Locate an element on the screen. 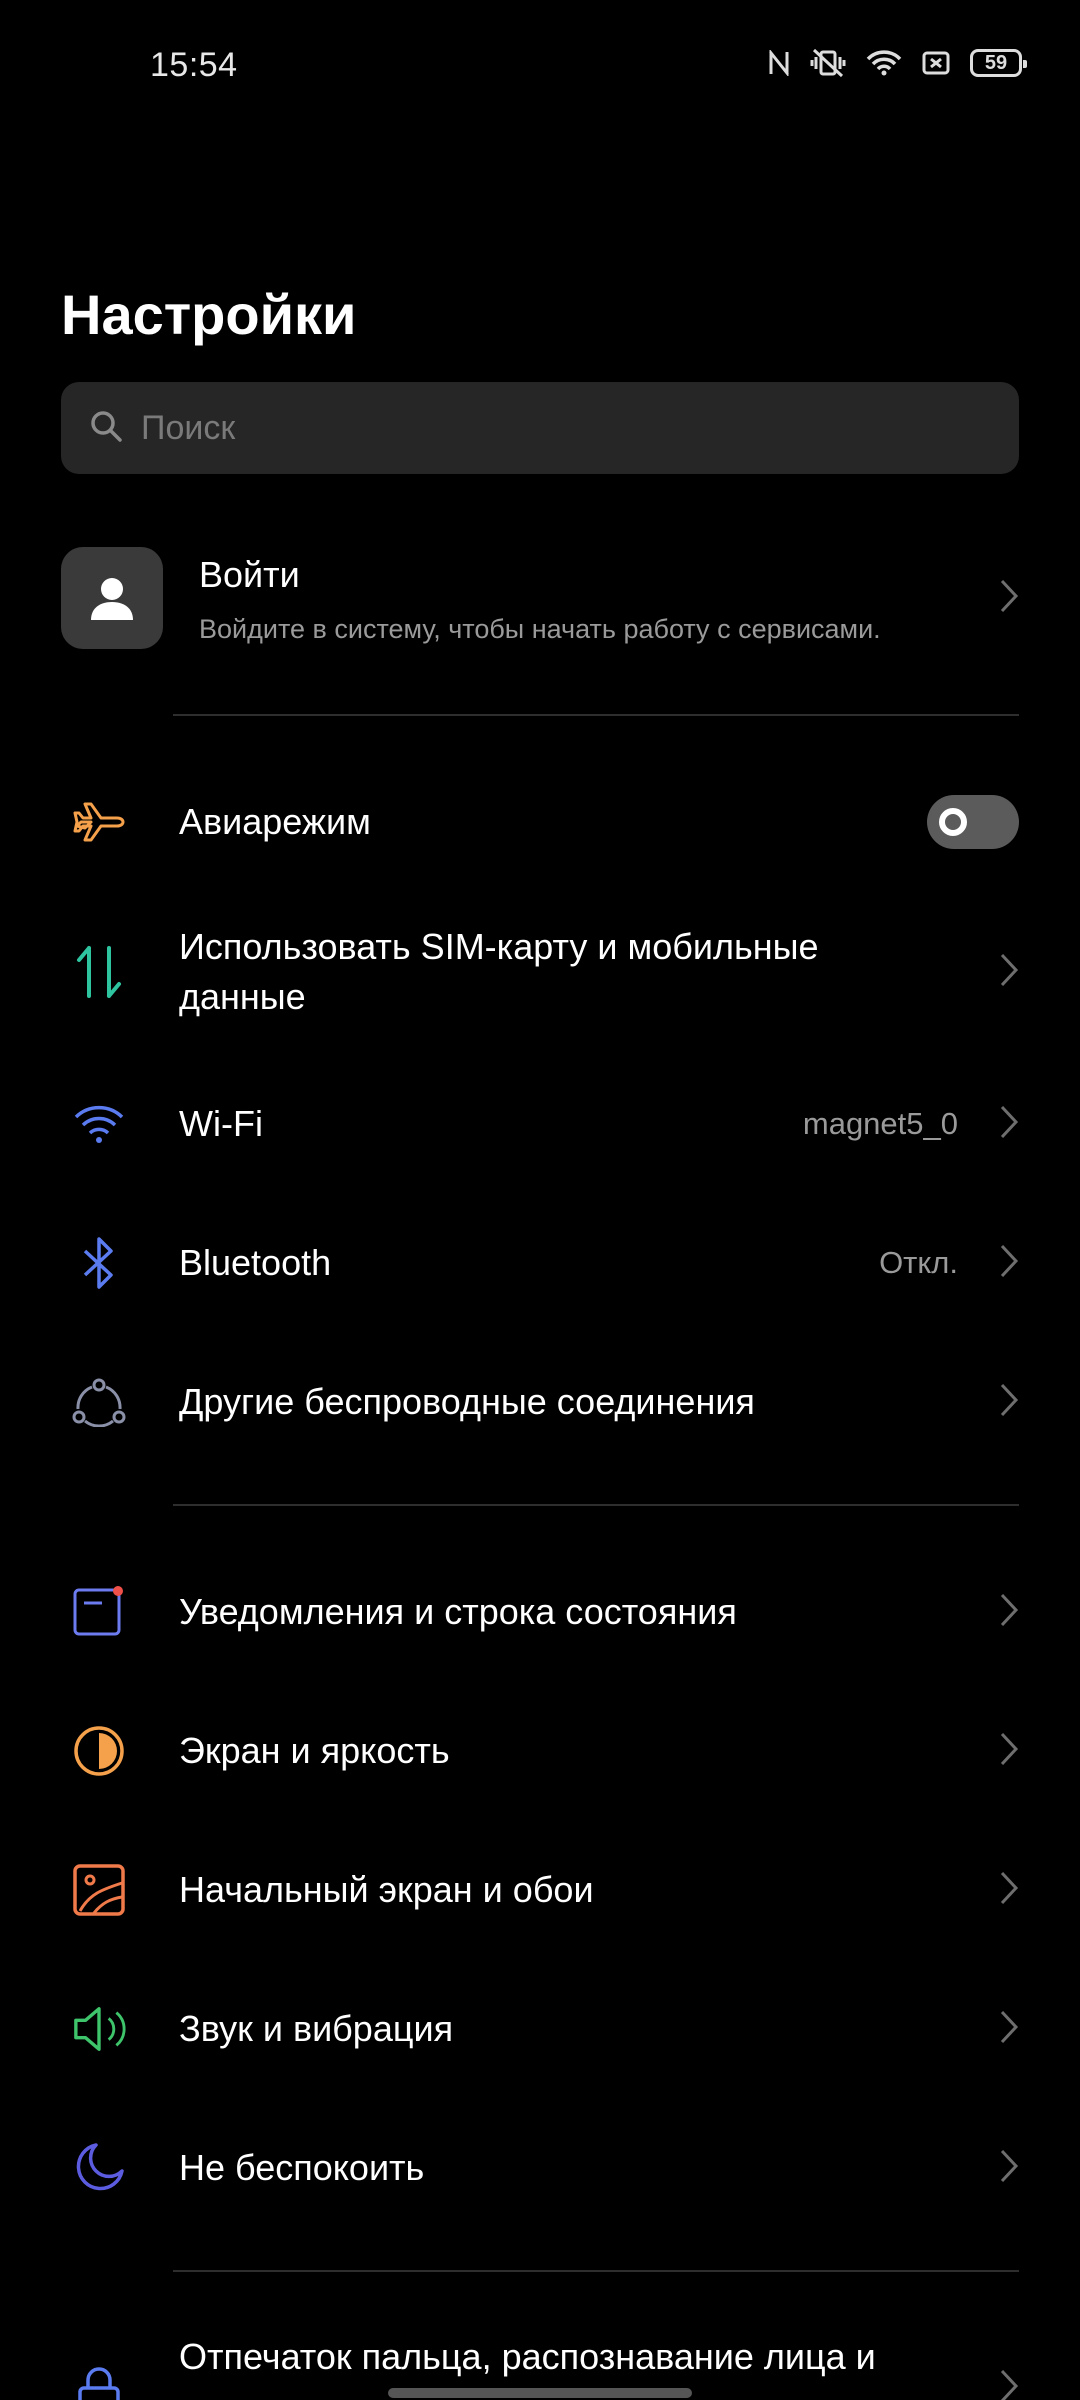 The height and width of the screenshot is (2400, 1080). connections-icon is located at coordinates (99, 1402).